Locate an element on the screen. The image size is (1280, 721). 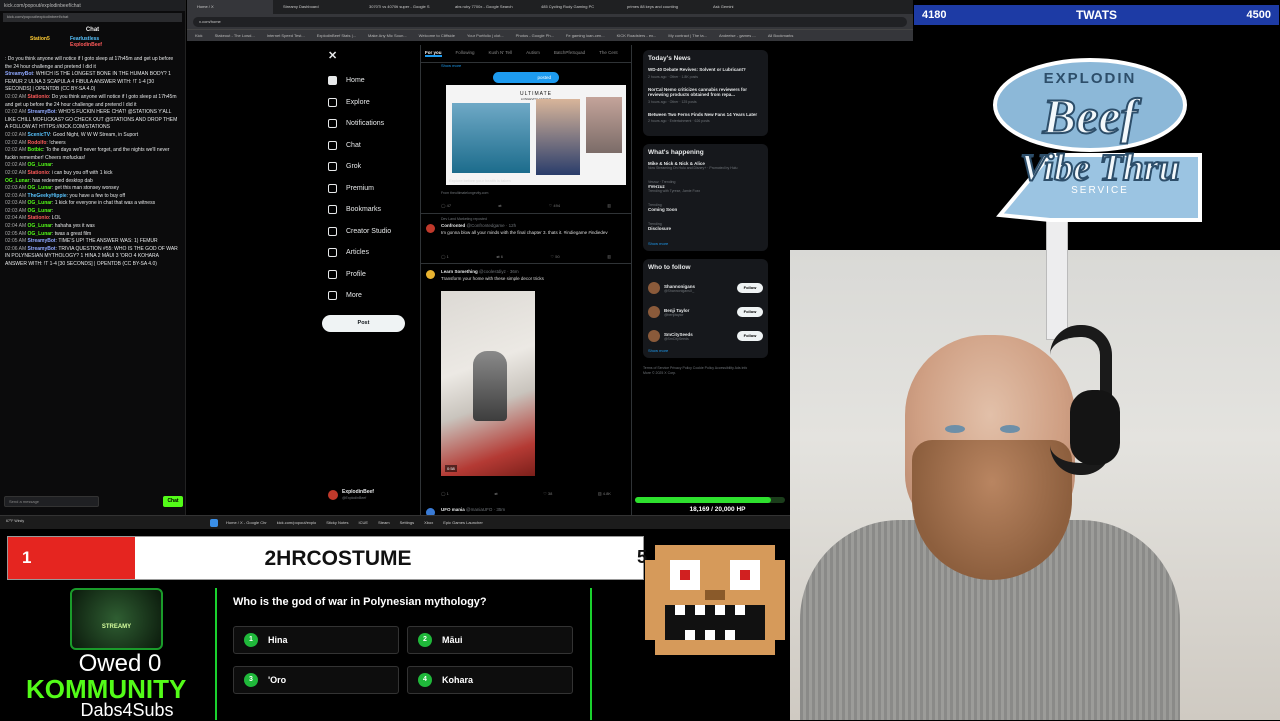
taskbar-app: Sticky Notes is located at coordinates (337, 522).